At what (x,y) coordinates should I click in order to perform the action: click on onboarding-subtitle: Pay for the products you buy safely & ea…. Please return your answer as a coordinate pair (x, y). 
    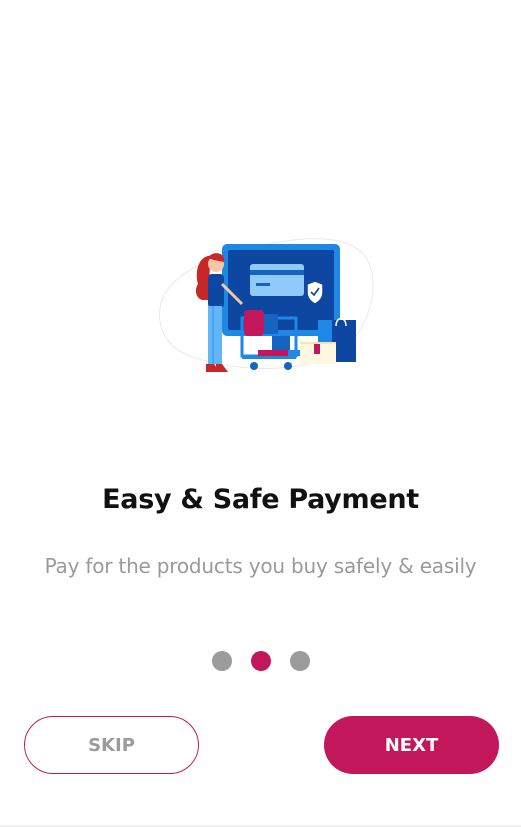
    Looking at the image, I should click on (260, 566).